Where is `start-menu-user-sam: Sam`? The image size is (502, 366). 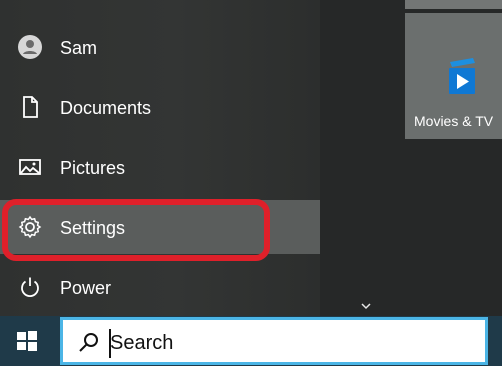
start-menu-user-sam: Sam is located at coordinates (160, 47).